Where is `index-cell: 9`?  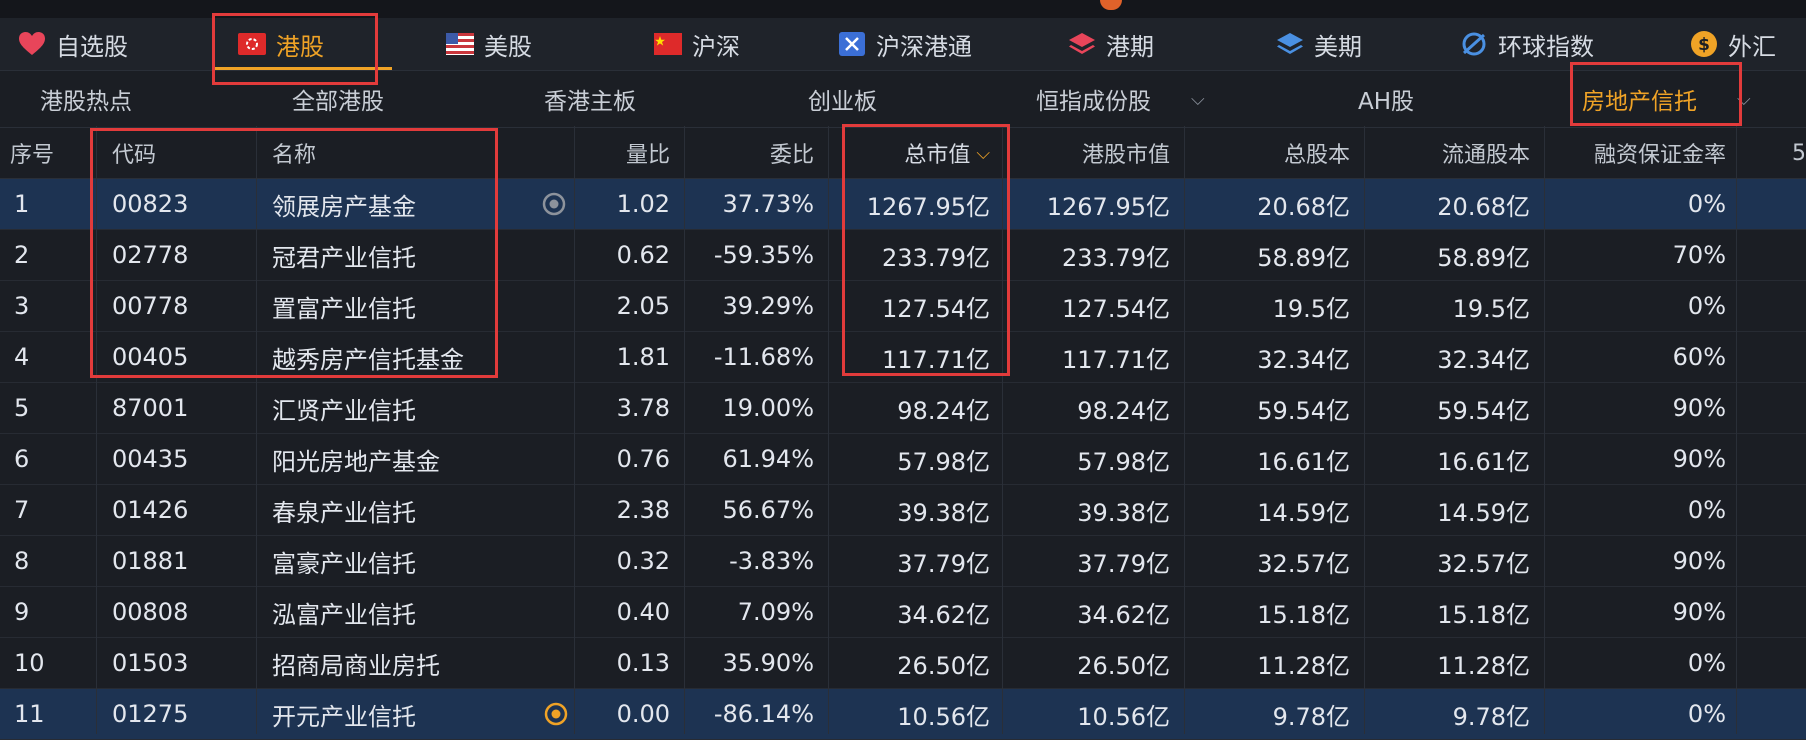 index-cell: 9 is located at coordinates (22, 612).